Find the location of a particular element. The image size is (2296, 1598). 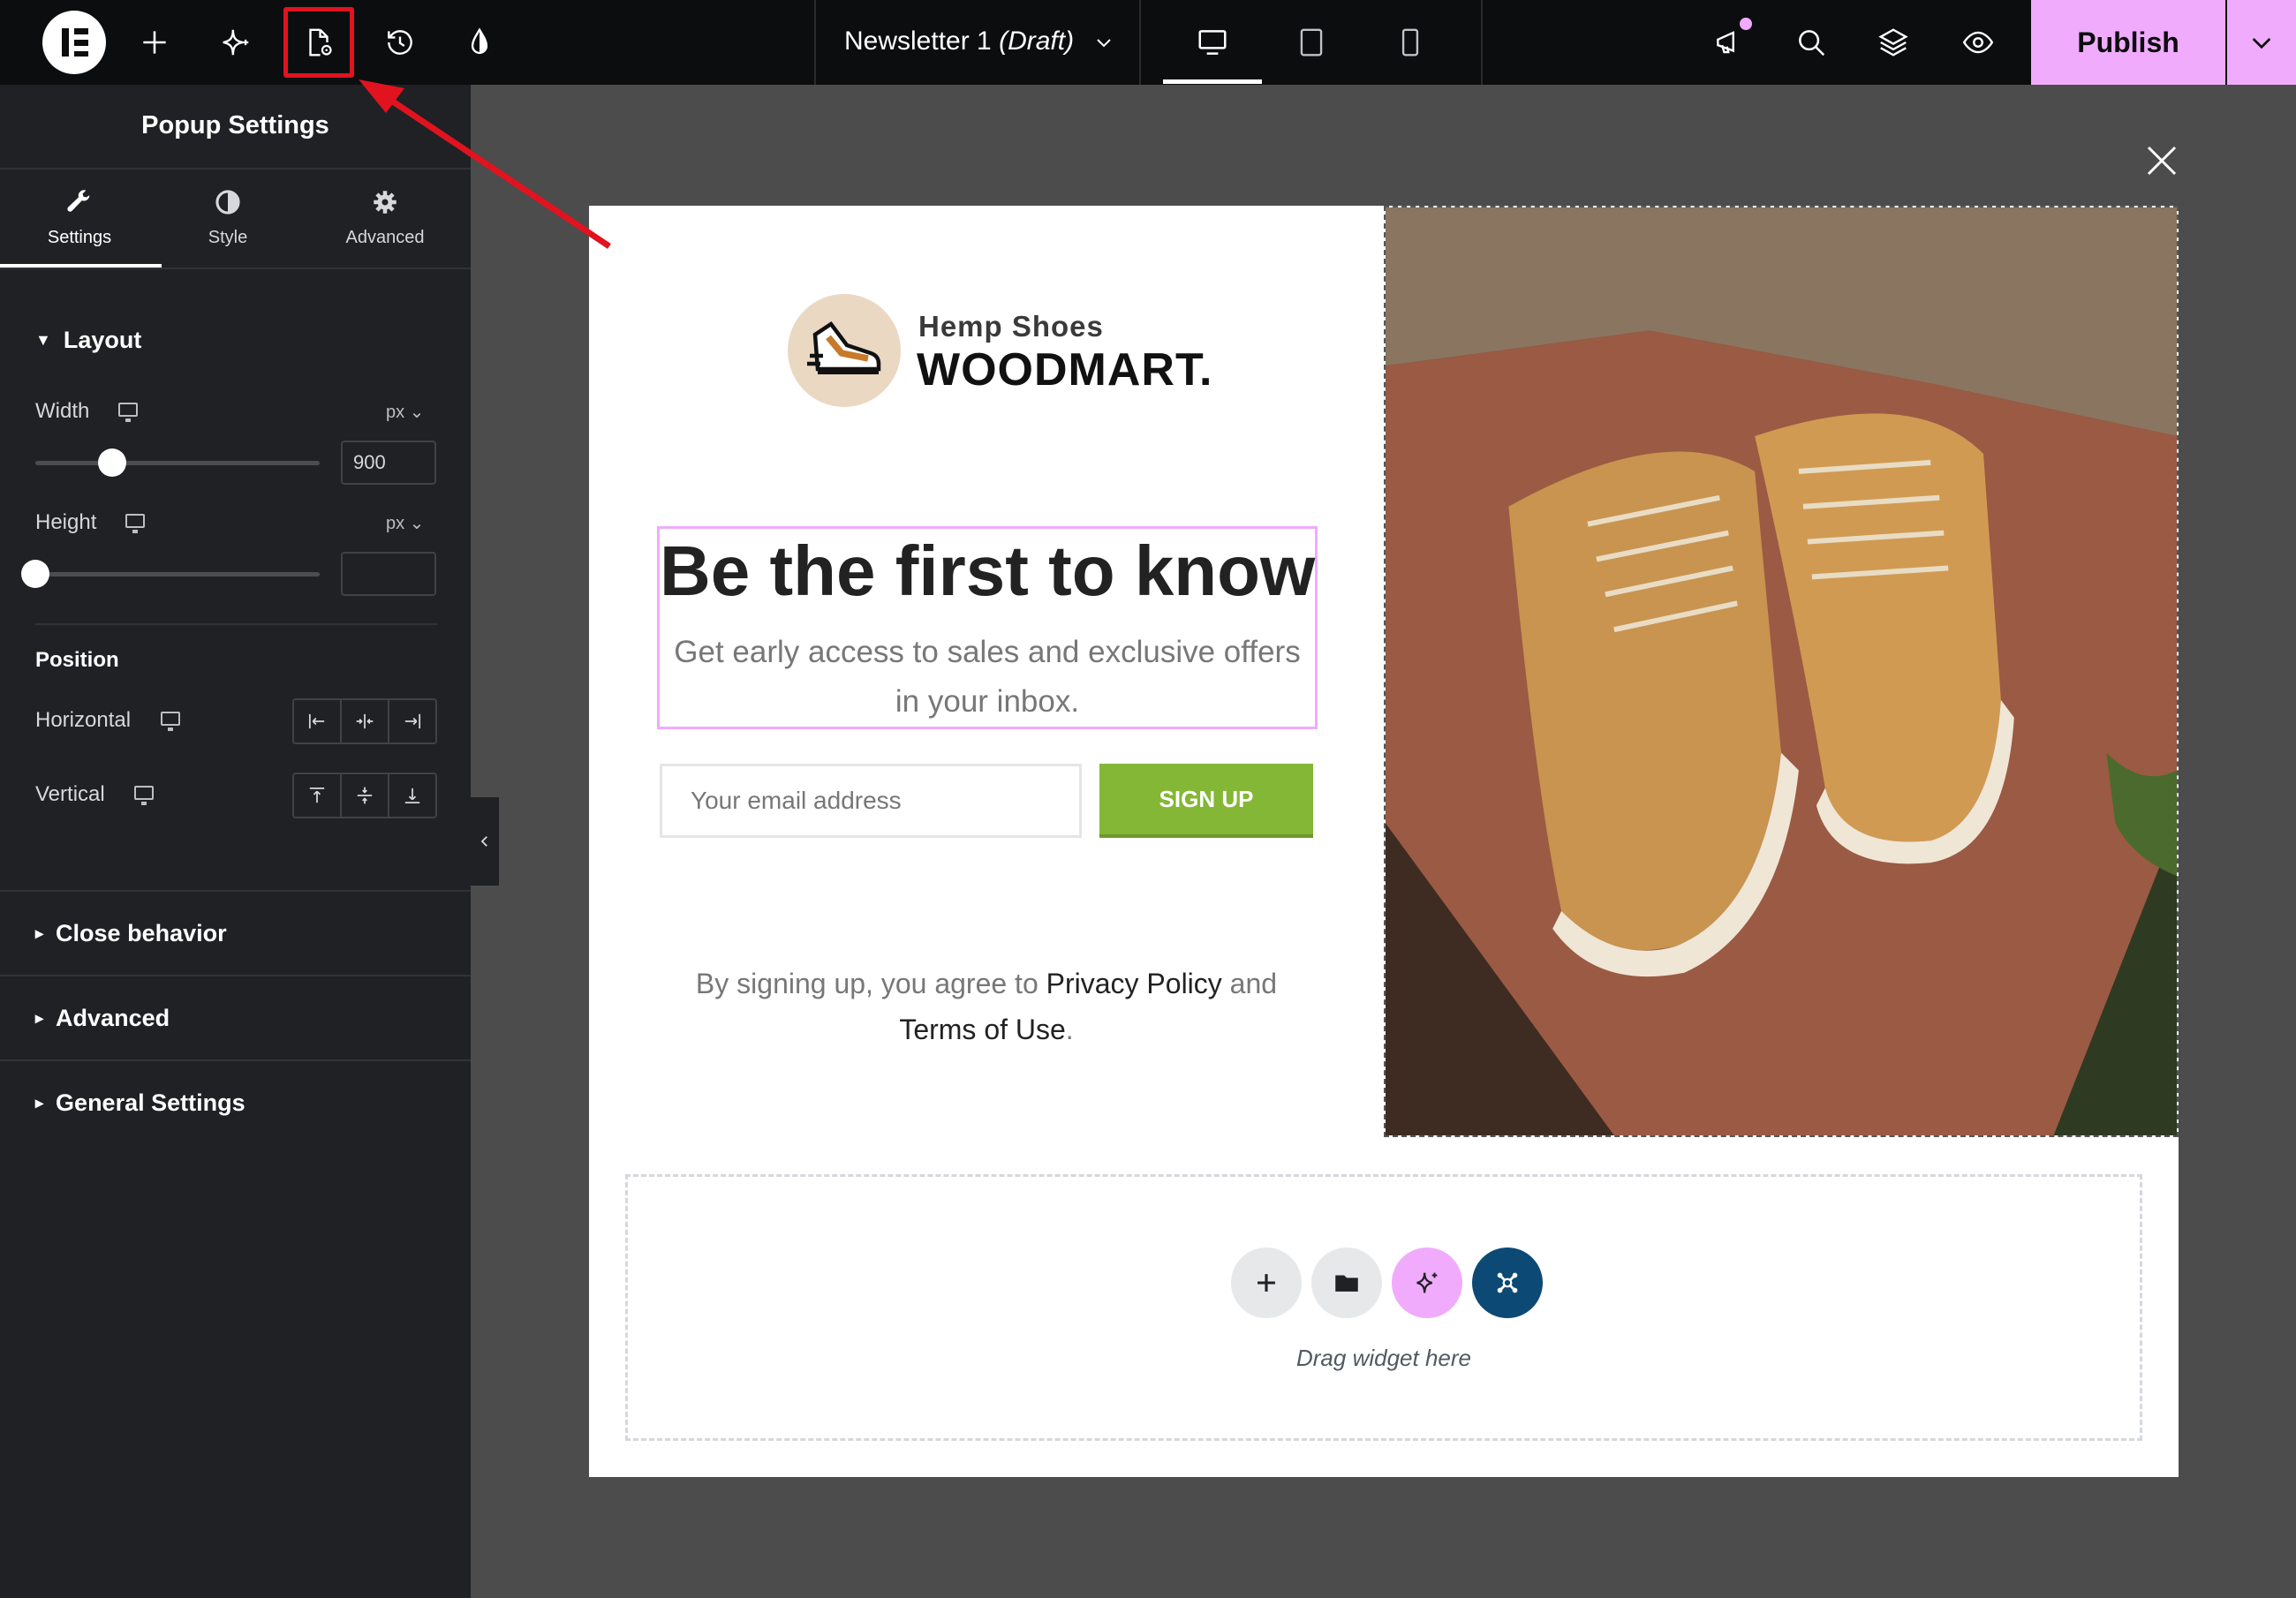

section-close-behavior: ▸ Close behavior is located at coordinates (131, 933).